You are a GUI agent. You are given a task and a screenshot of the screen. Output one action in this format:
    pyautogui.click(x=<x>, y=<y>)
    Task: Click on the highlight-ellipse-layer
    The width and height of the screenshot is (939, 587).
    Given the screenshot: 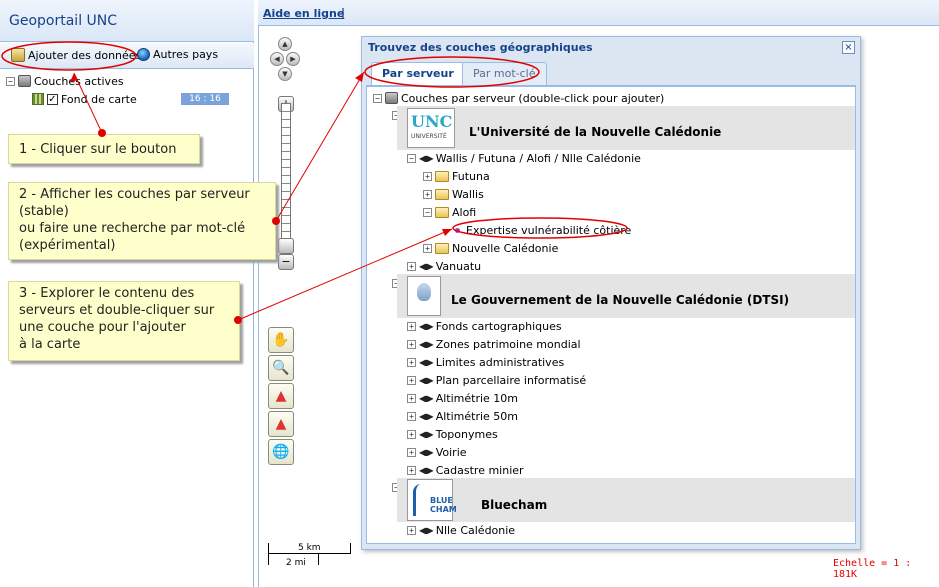 What is the action you would take?
    pyautogui.click(x=540, y=228)
    